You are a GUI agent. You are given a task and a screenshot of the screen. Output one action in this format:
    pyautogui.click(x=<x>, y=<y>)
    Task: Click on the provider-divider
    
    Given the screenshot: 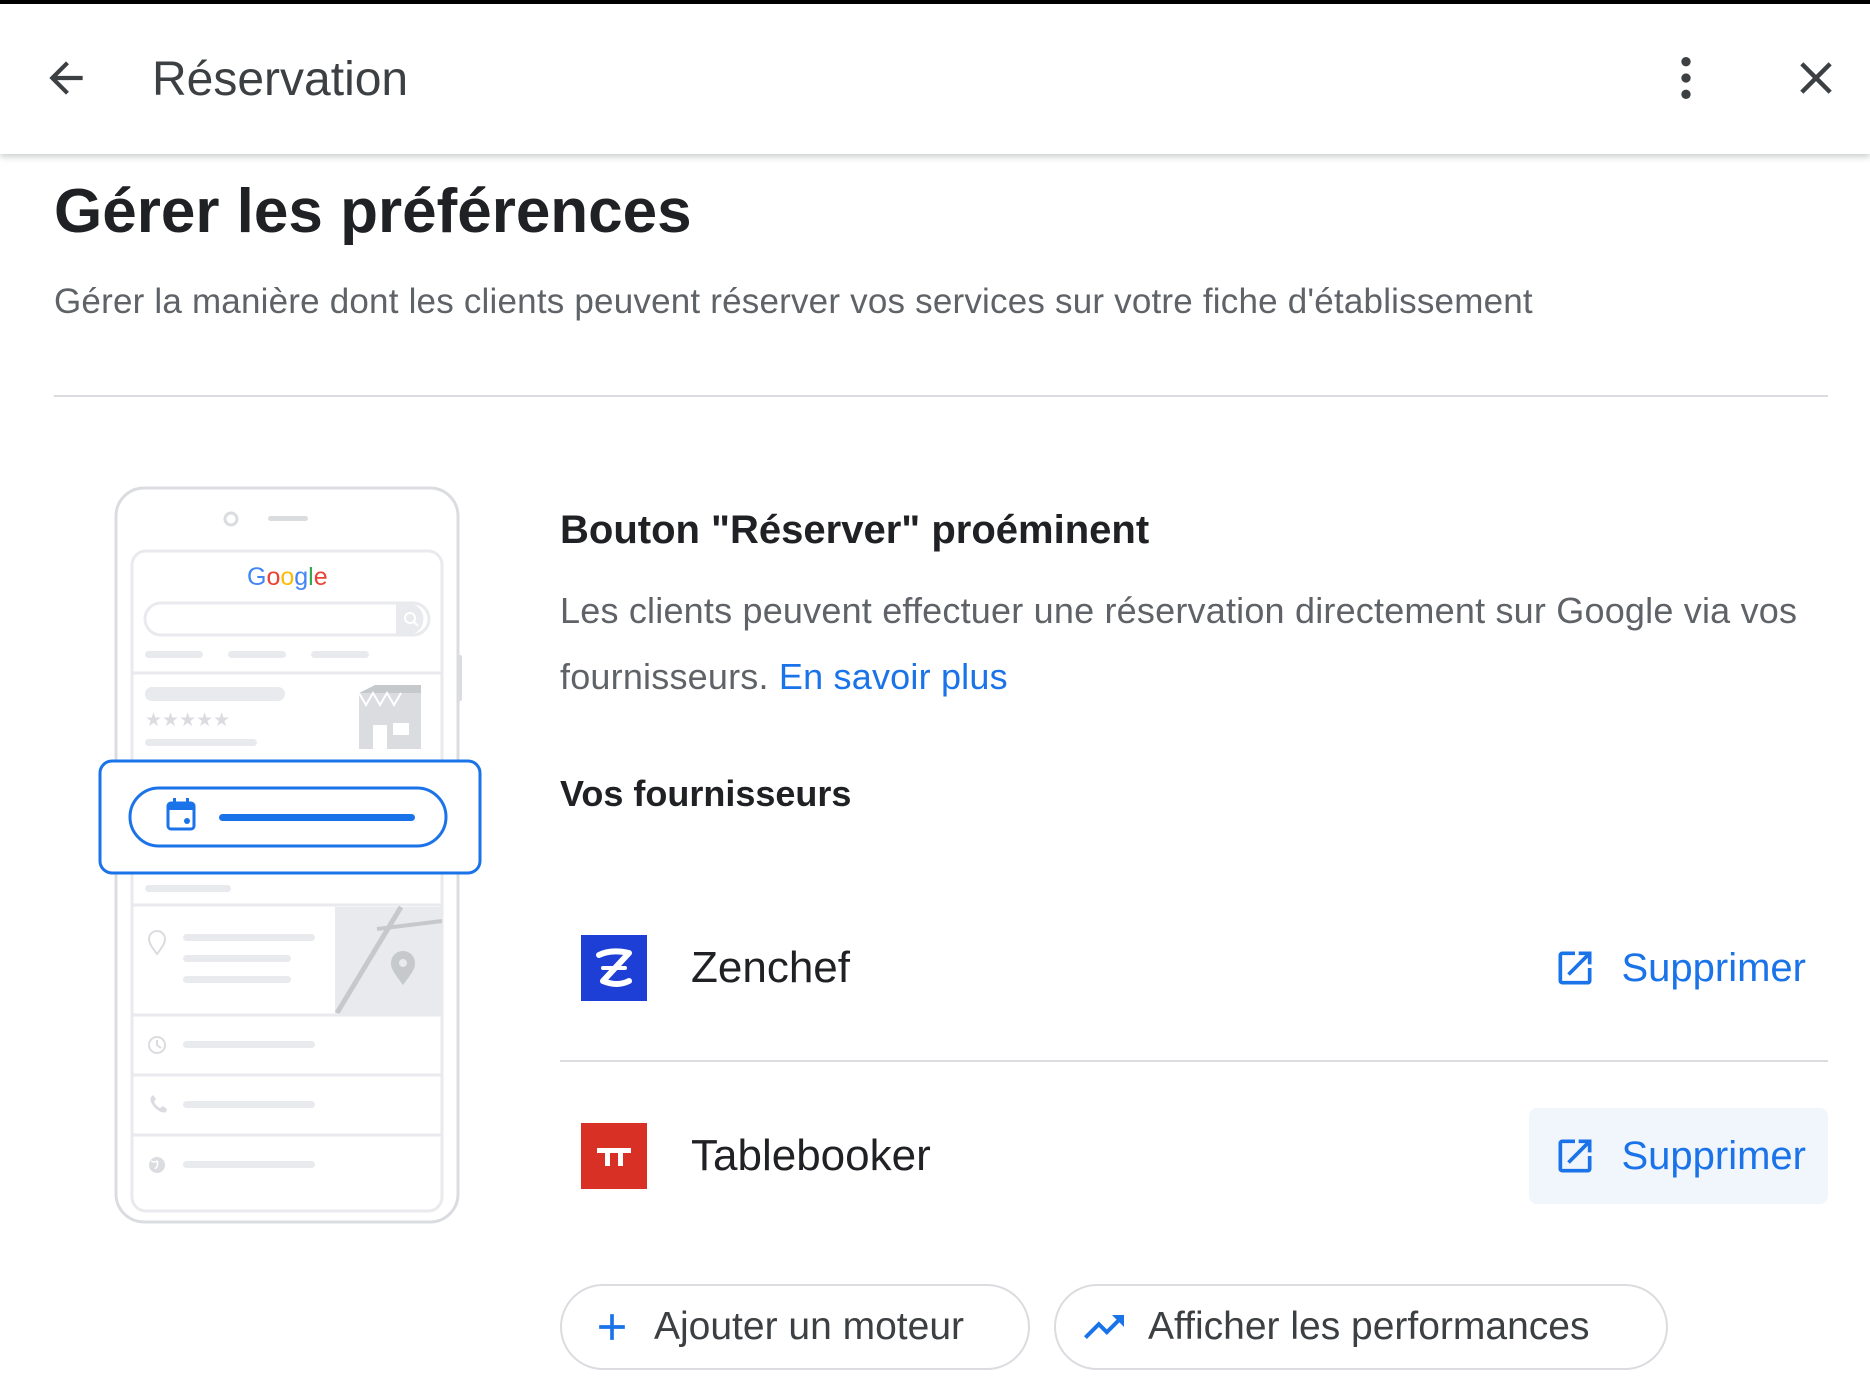 What is the action you would take?
    pyautogui.click(x=1194, y=1061)
    